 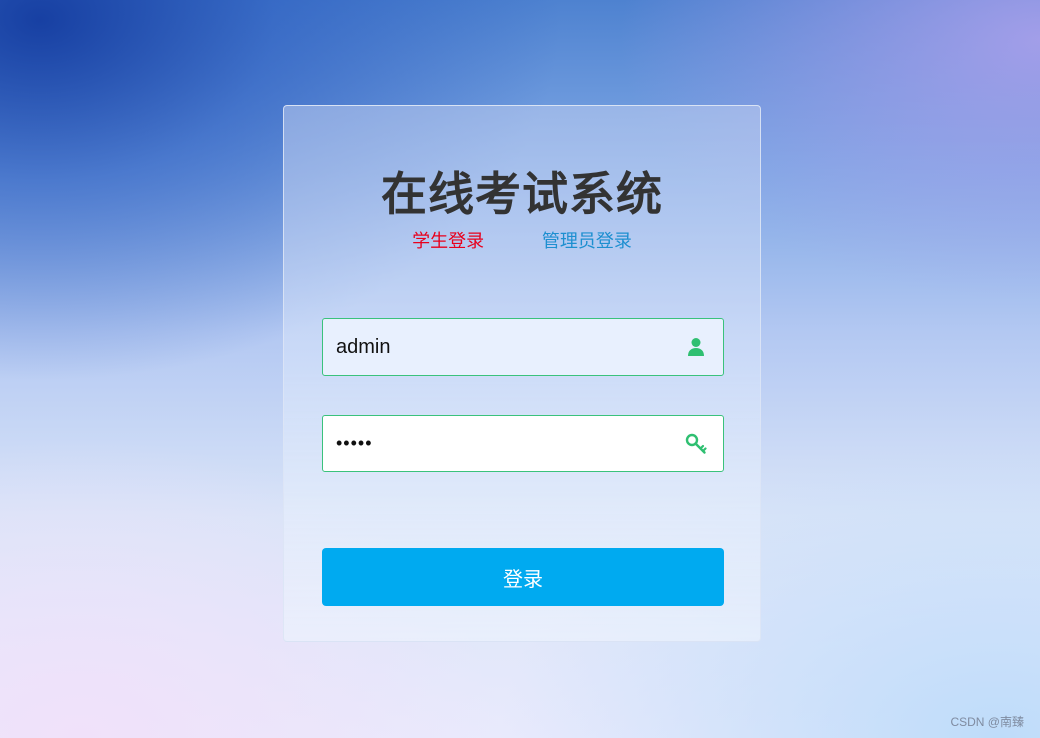 I want to click on password-field, so click(x=523, y=443).